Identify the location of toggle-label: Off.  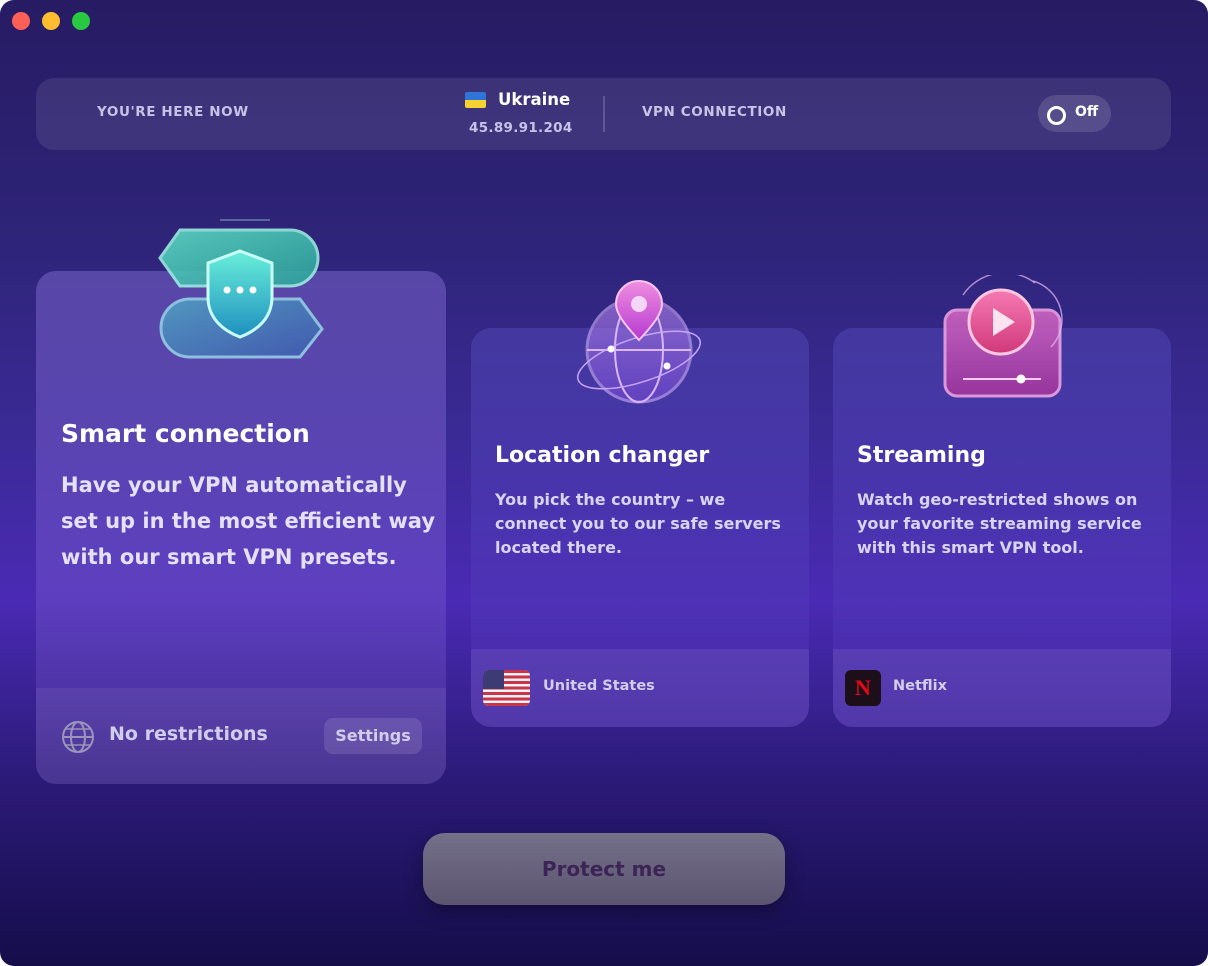
(1087, 112).